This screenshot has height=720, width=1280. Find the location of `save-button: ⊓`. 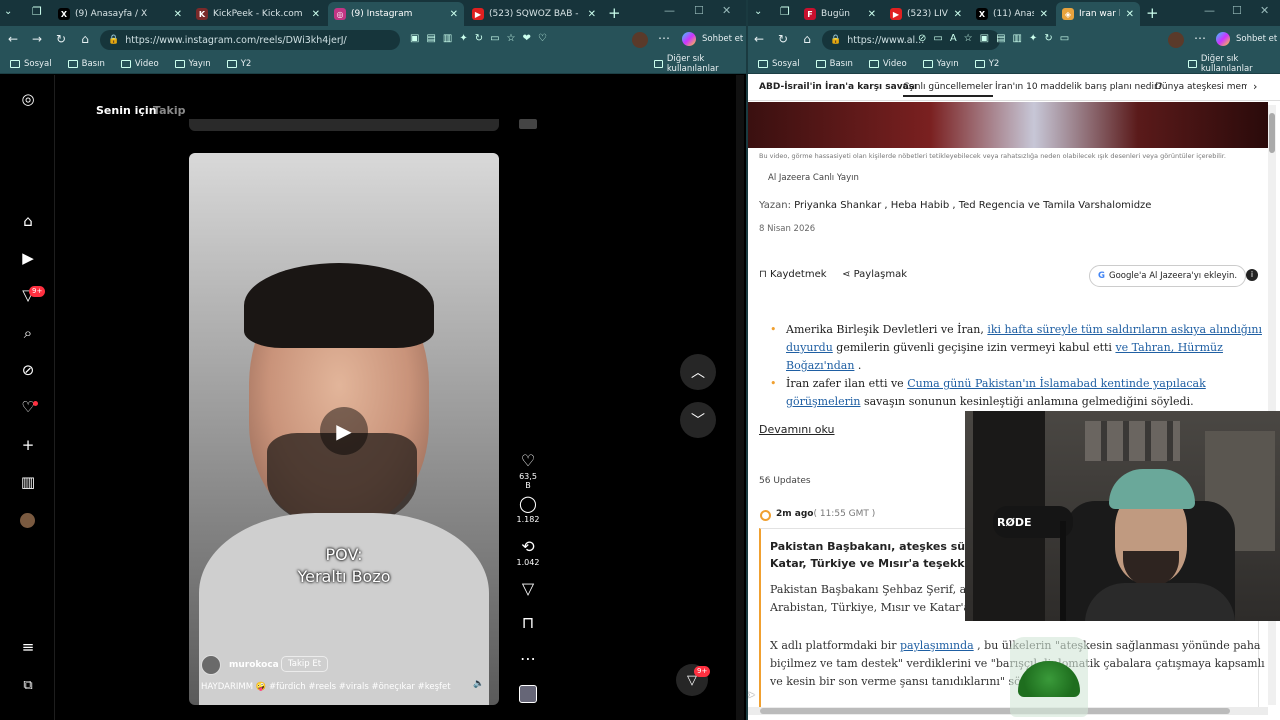

save-button: ⊓ is located at coordinates (528, 622).